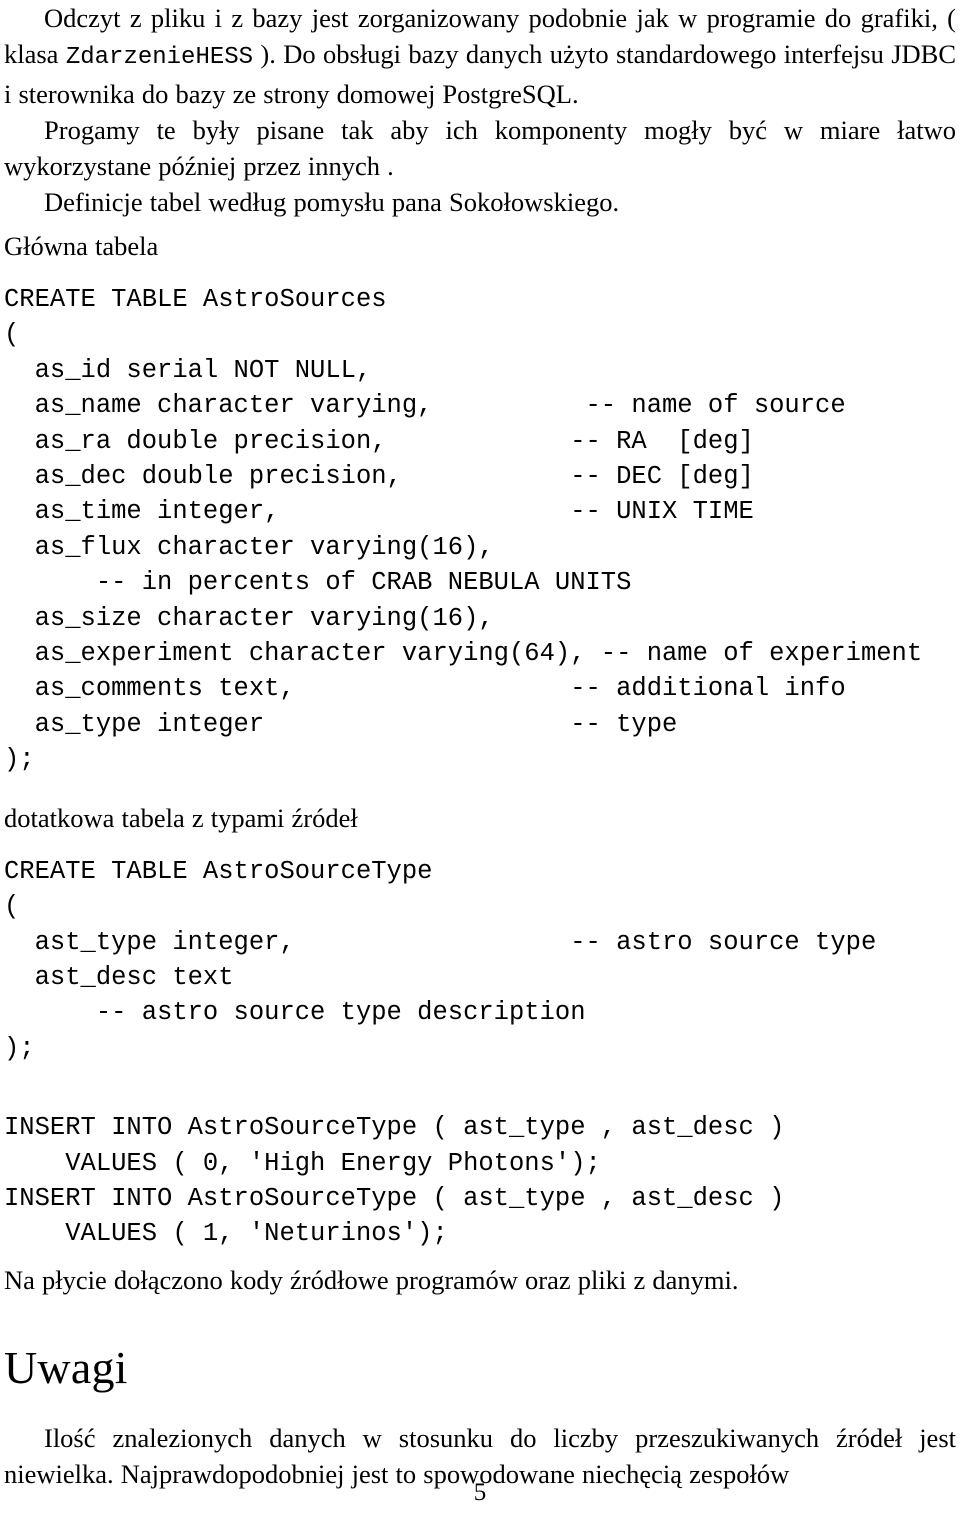 The width and height of the screenshot is (960, 1518). What do you see at coordinates (81, 246) in the screenshot?
I see `caption-main-table: Główna tabela` at bounding box center [81, 246].